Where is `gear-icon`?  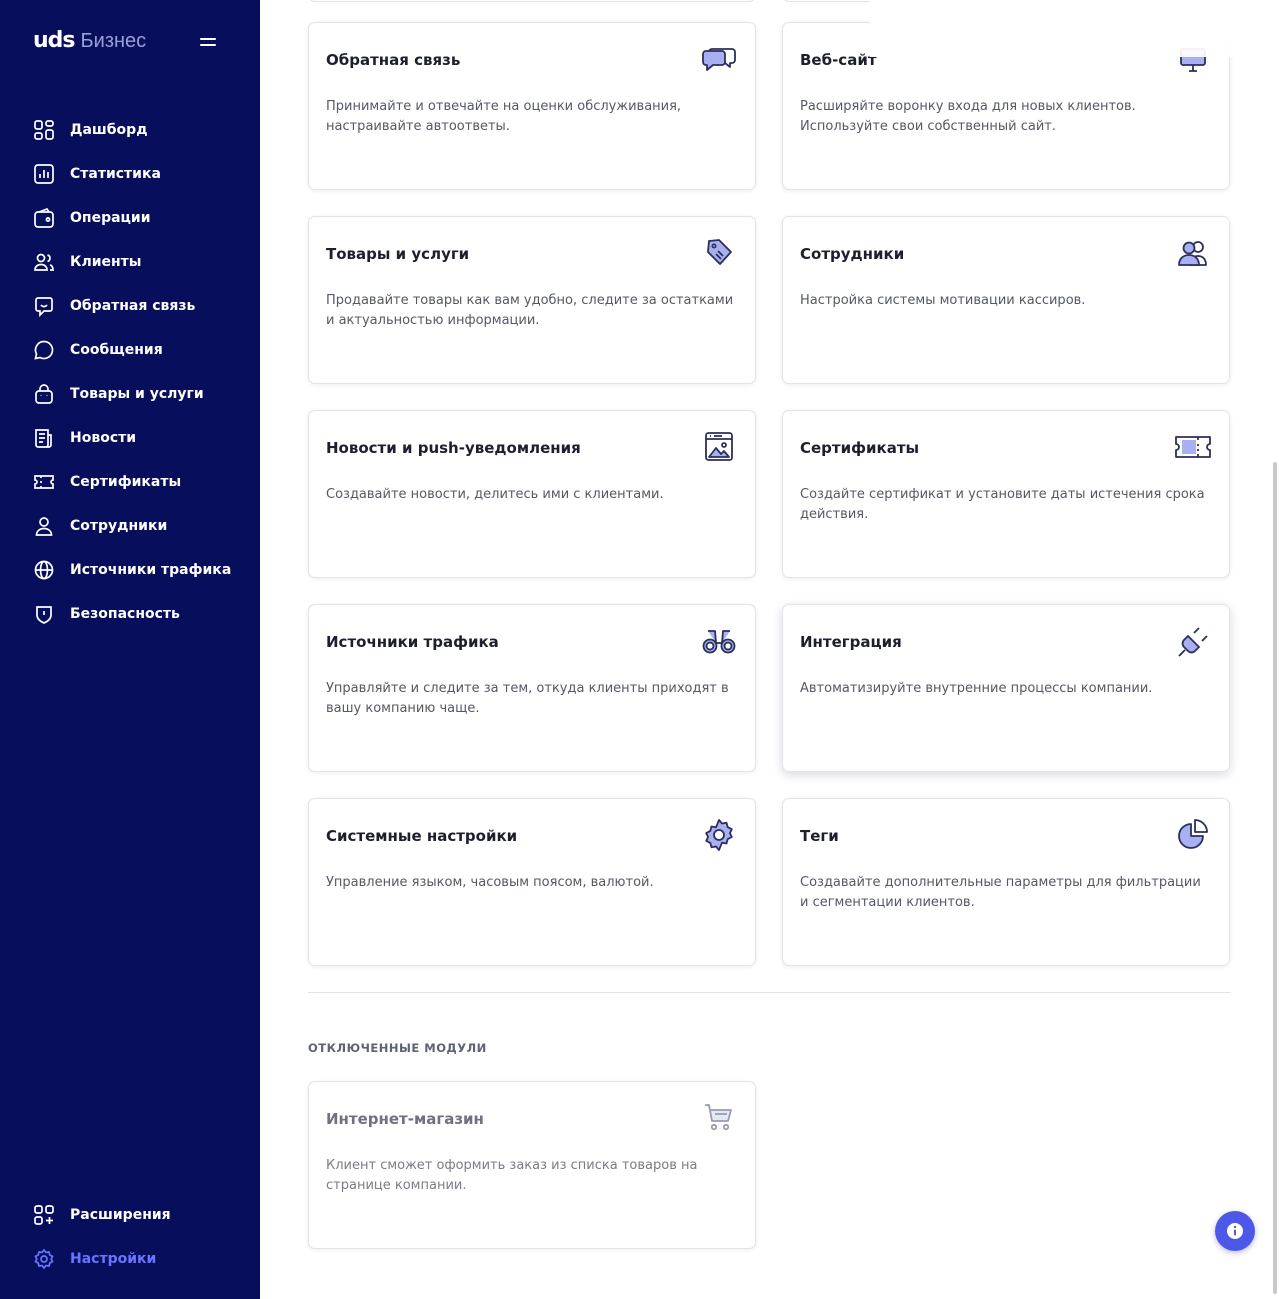
gear-icon is located at coordinates (719, 835).